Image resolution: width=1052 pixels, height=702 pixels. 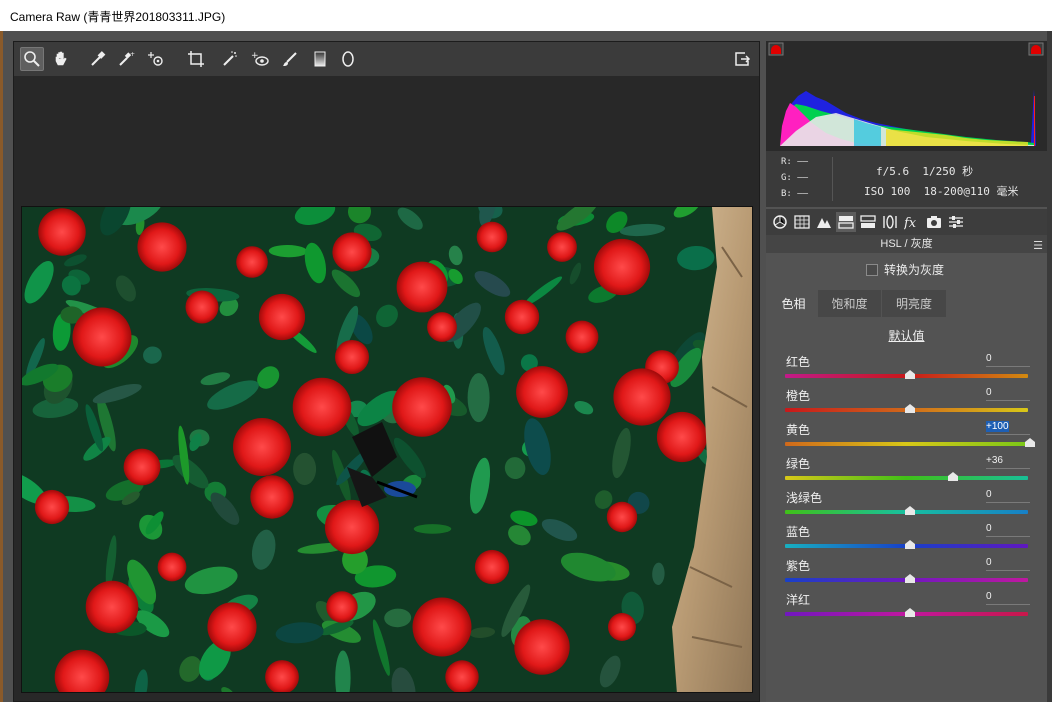 I want to click on tab-luminance: 明亮度, so click(x=914, y=303).